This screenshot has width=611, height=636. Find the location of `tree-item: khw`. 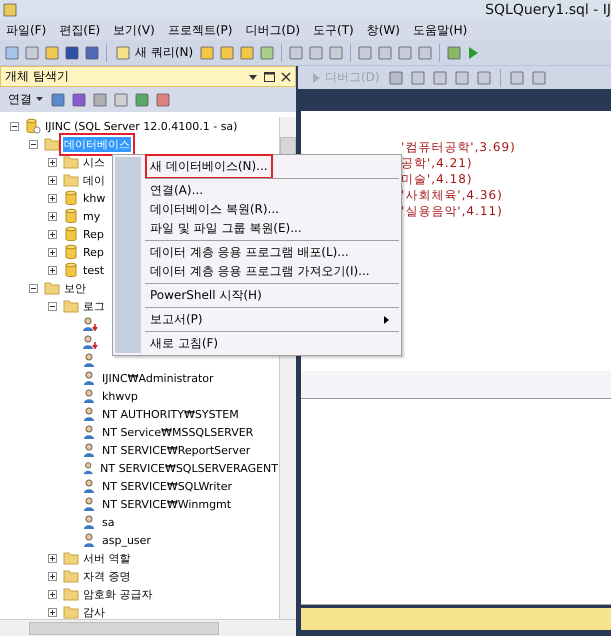

tree-item: khw is located at coordinates (94, 198).